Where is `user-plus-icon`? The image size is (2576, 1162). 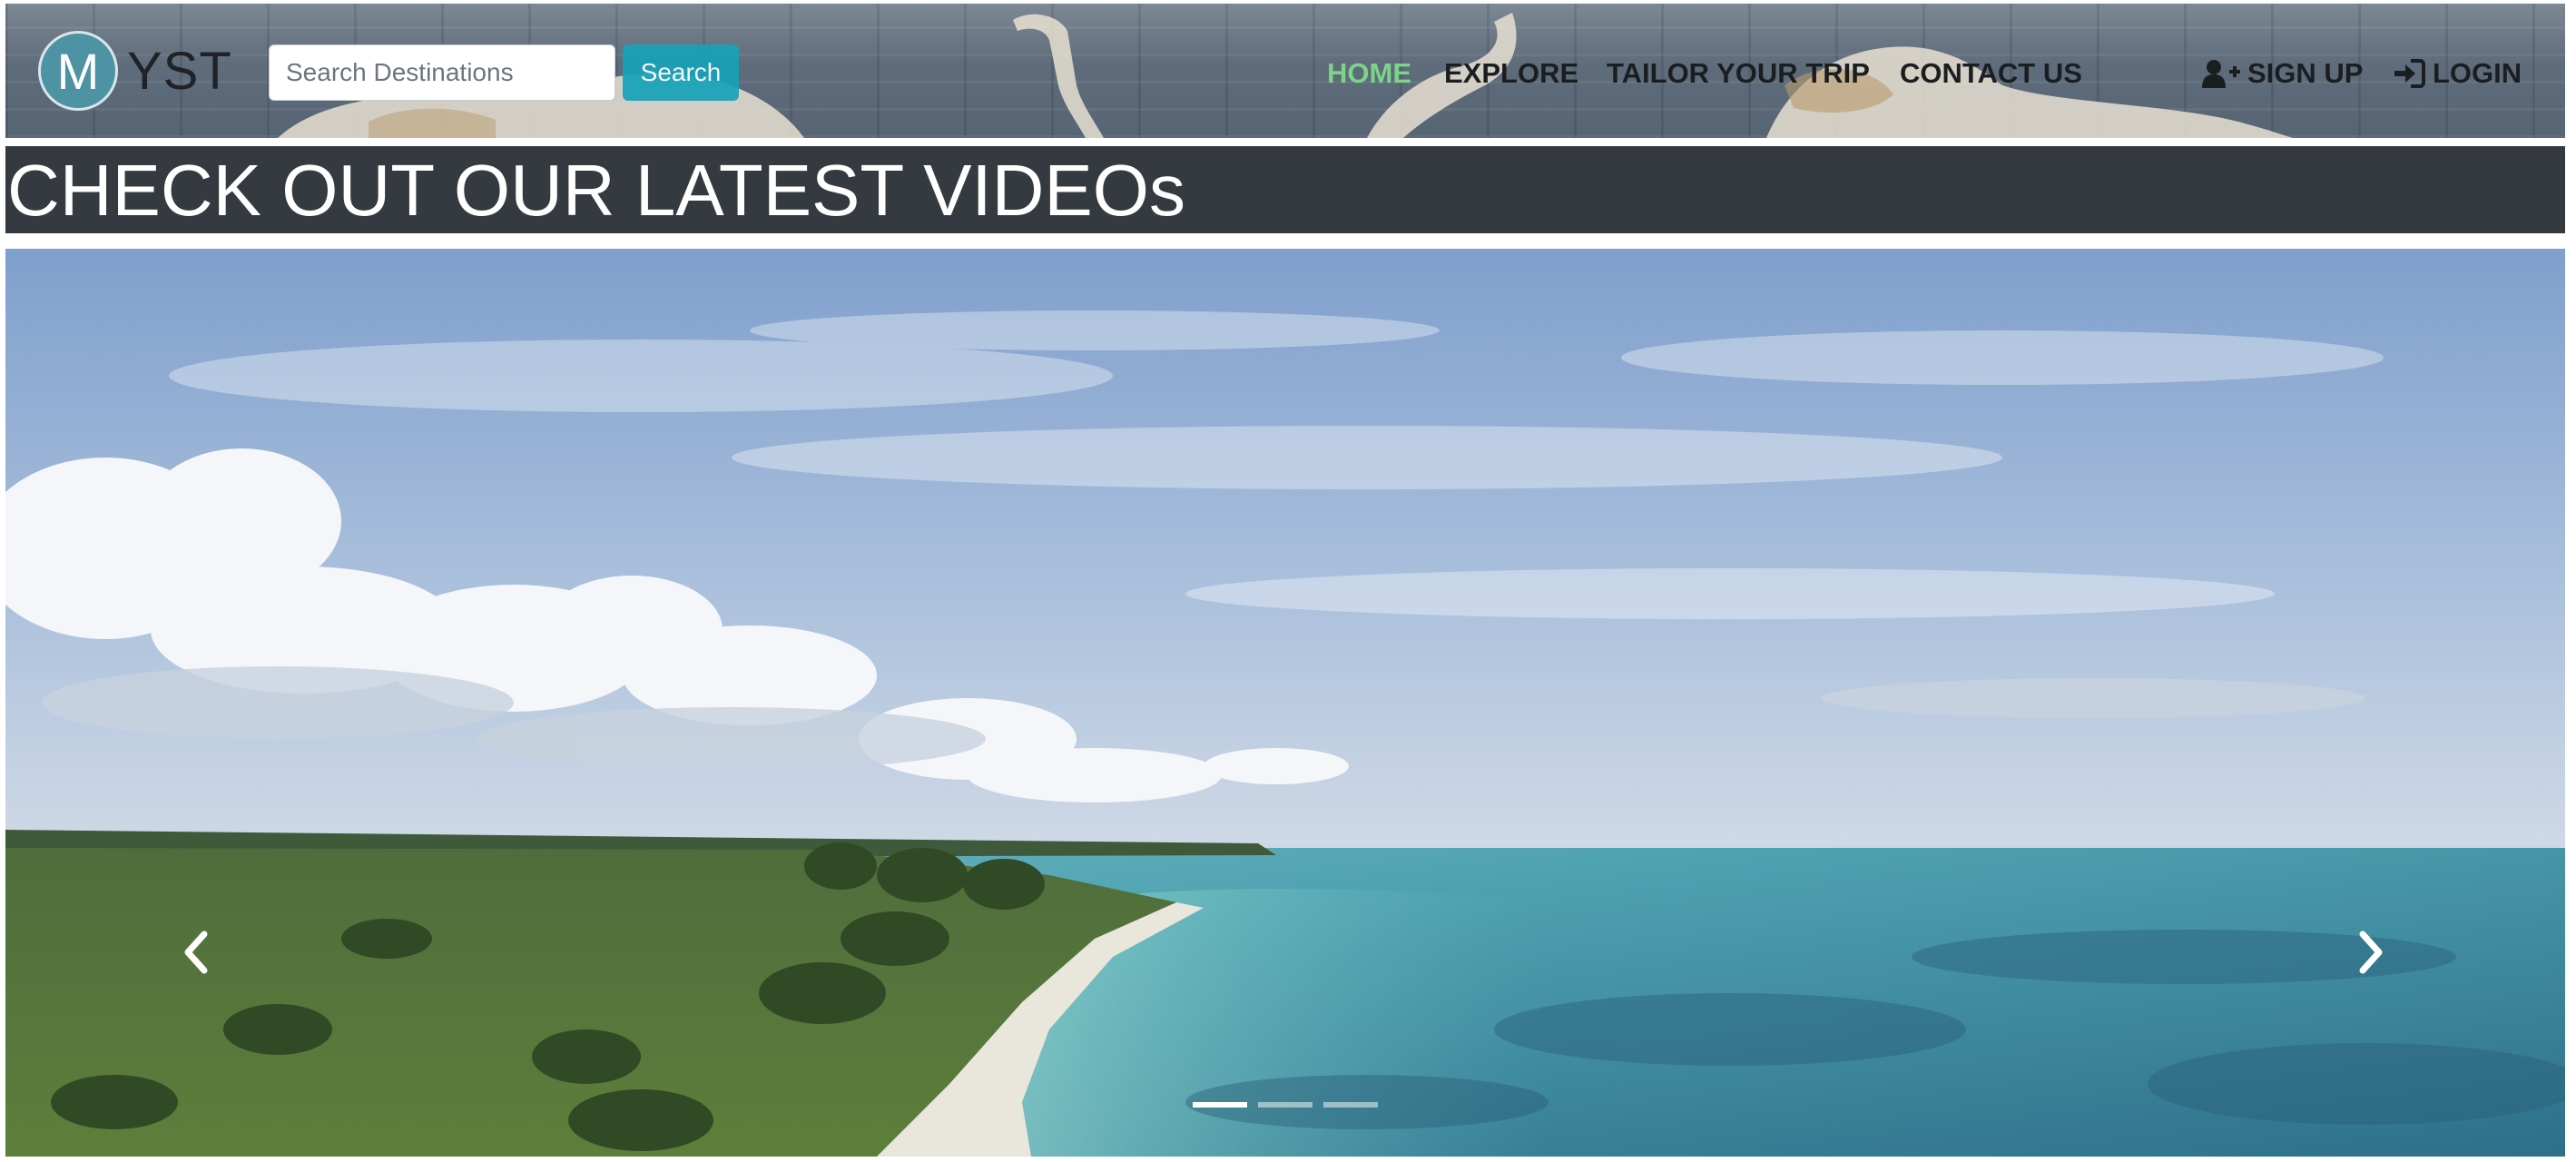 user-plus-icon is located at coordinates (2221, 74).